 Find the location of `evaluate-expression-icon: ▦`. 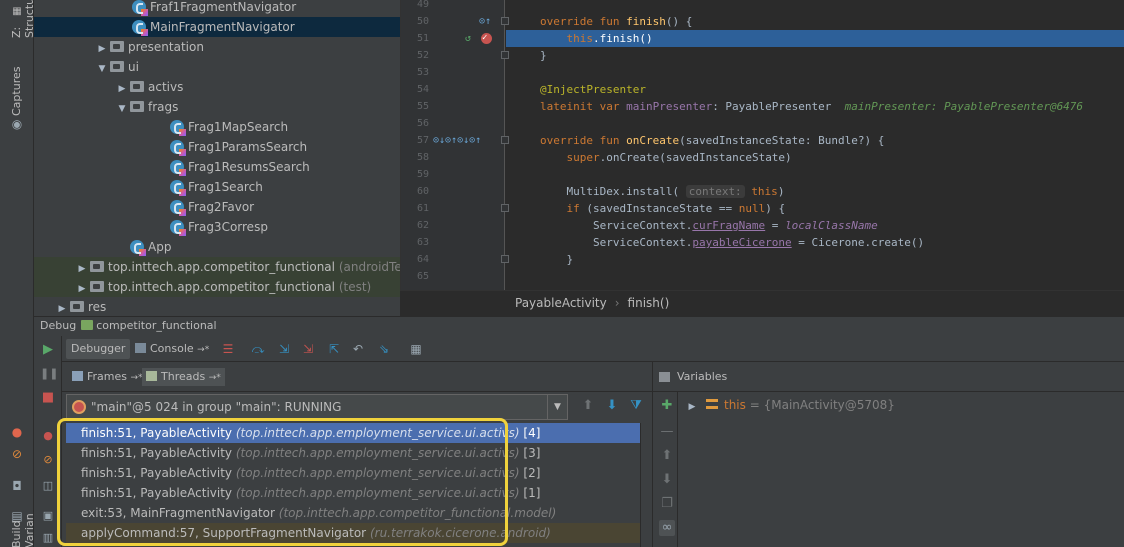

evaluate-expression-icon: ▦ is located at coordinates (416, 349).